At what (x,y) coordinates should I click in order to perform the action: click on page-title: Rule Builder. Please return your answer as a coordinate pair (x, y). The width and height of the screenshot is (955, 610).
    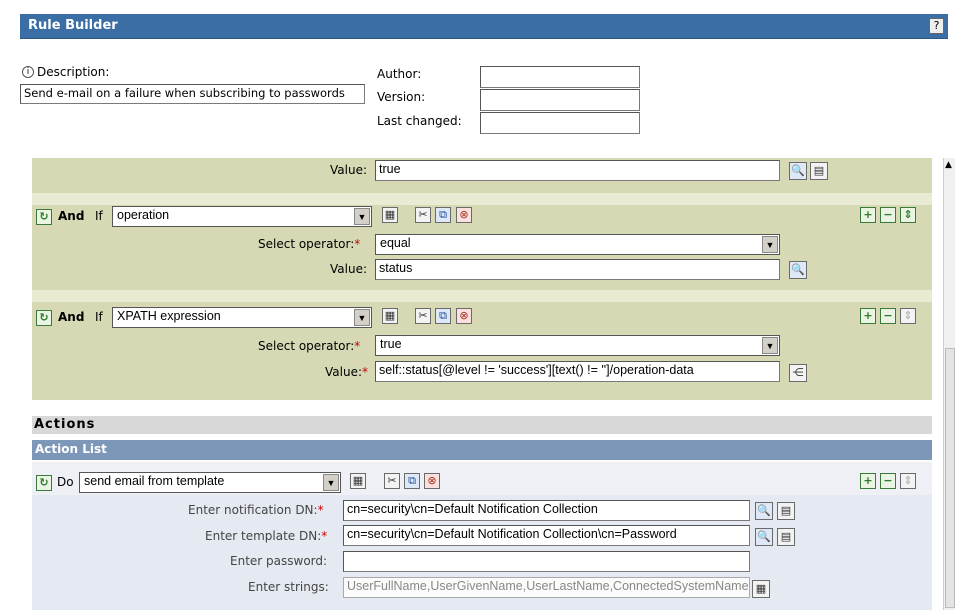
    Looking at the image, I should click on (73, 25).